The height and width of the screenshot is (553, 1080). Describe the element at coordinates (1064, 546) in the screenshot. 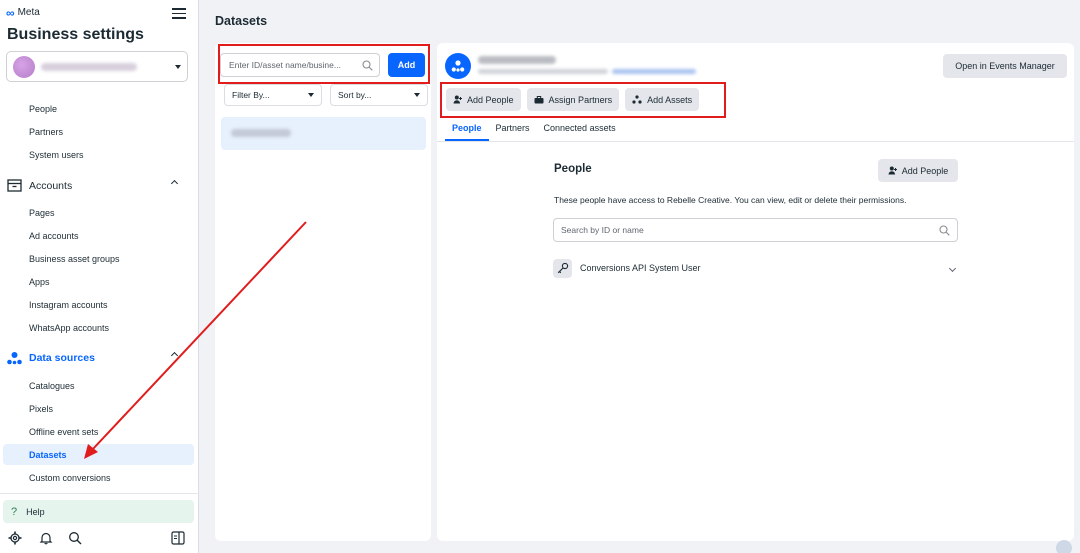

I see `globe-icon` at that location.